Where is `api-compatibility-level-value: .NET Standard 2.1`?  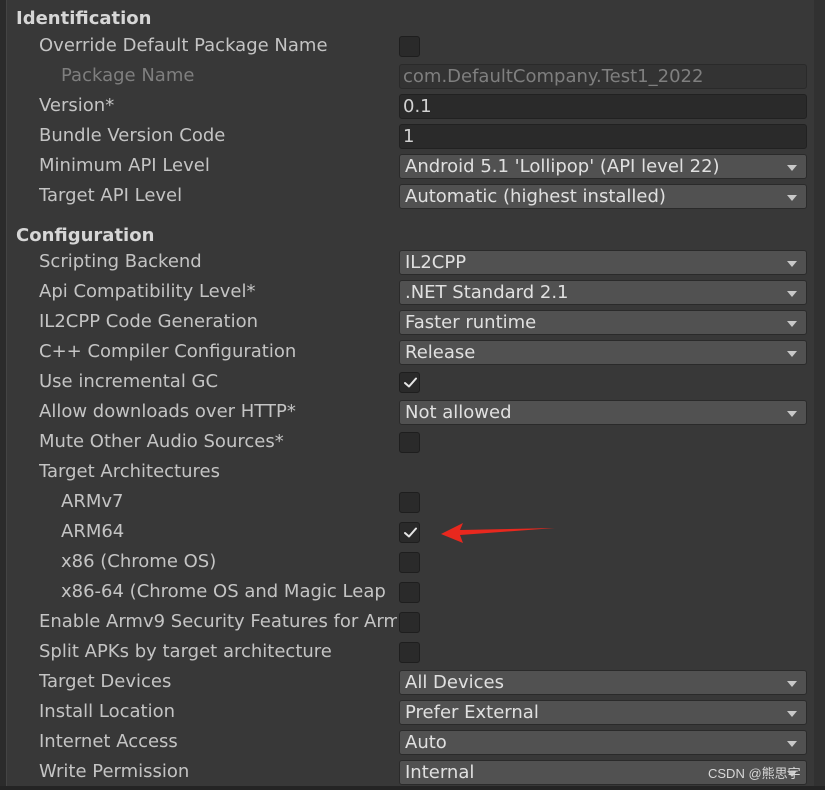 api-compatibility-level-value: .NET Standard 2.1 is located at coordinates (487, 292).